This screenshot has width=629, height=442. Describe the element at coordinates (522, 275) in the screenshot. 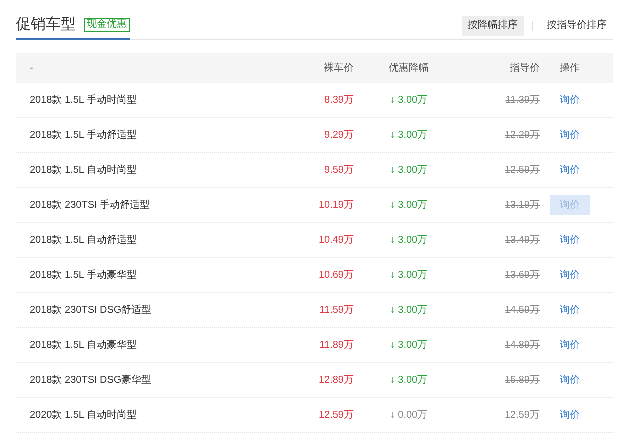

I see `guide-price: 13.69万` at that location.